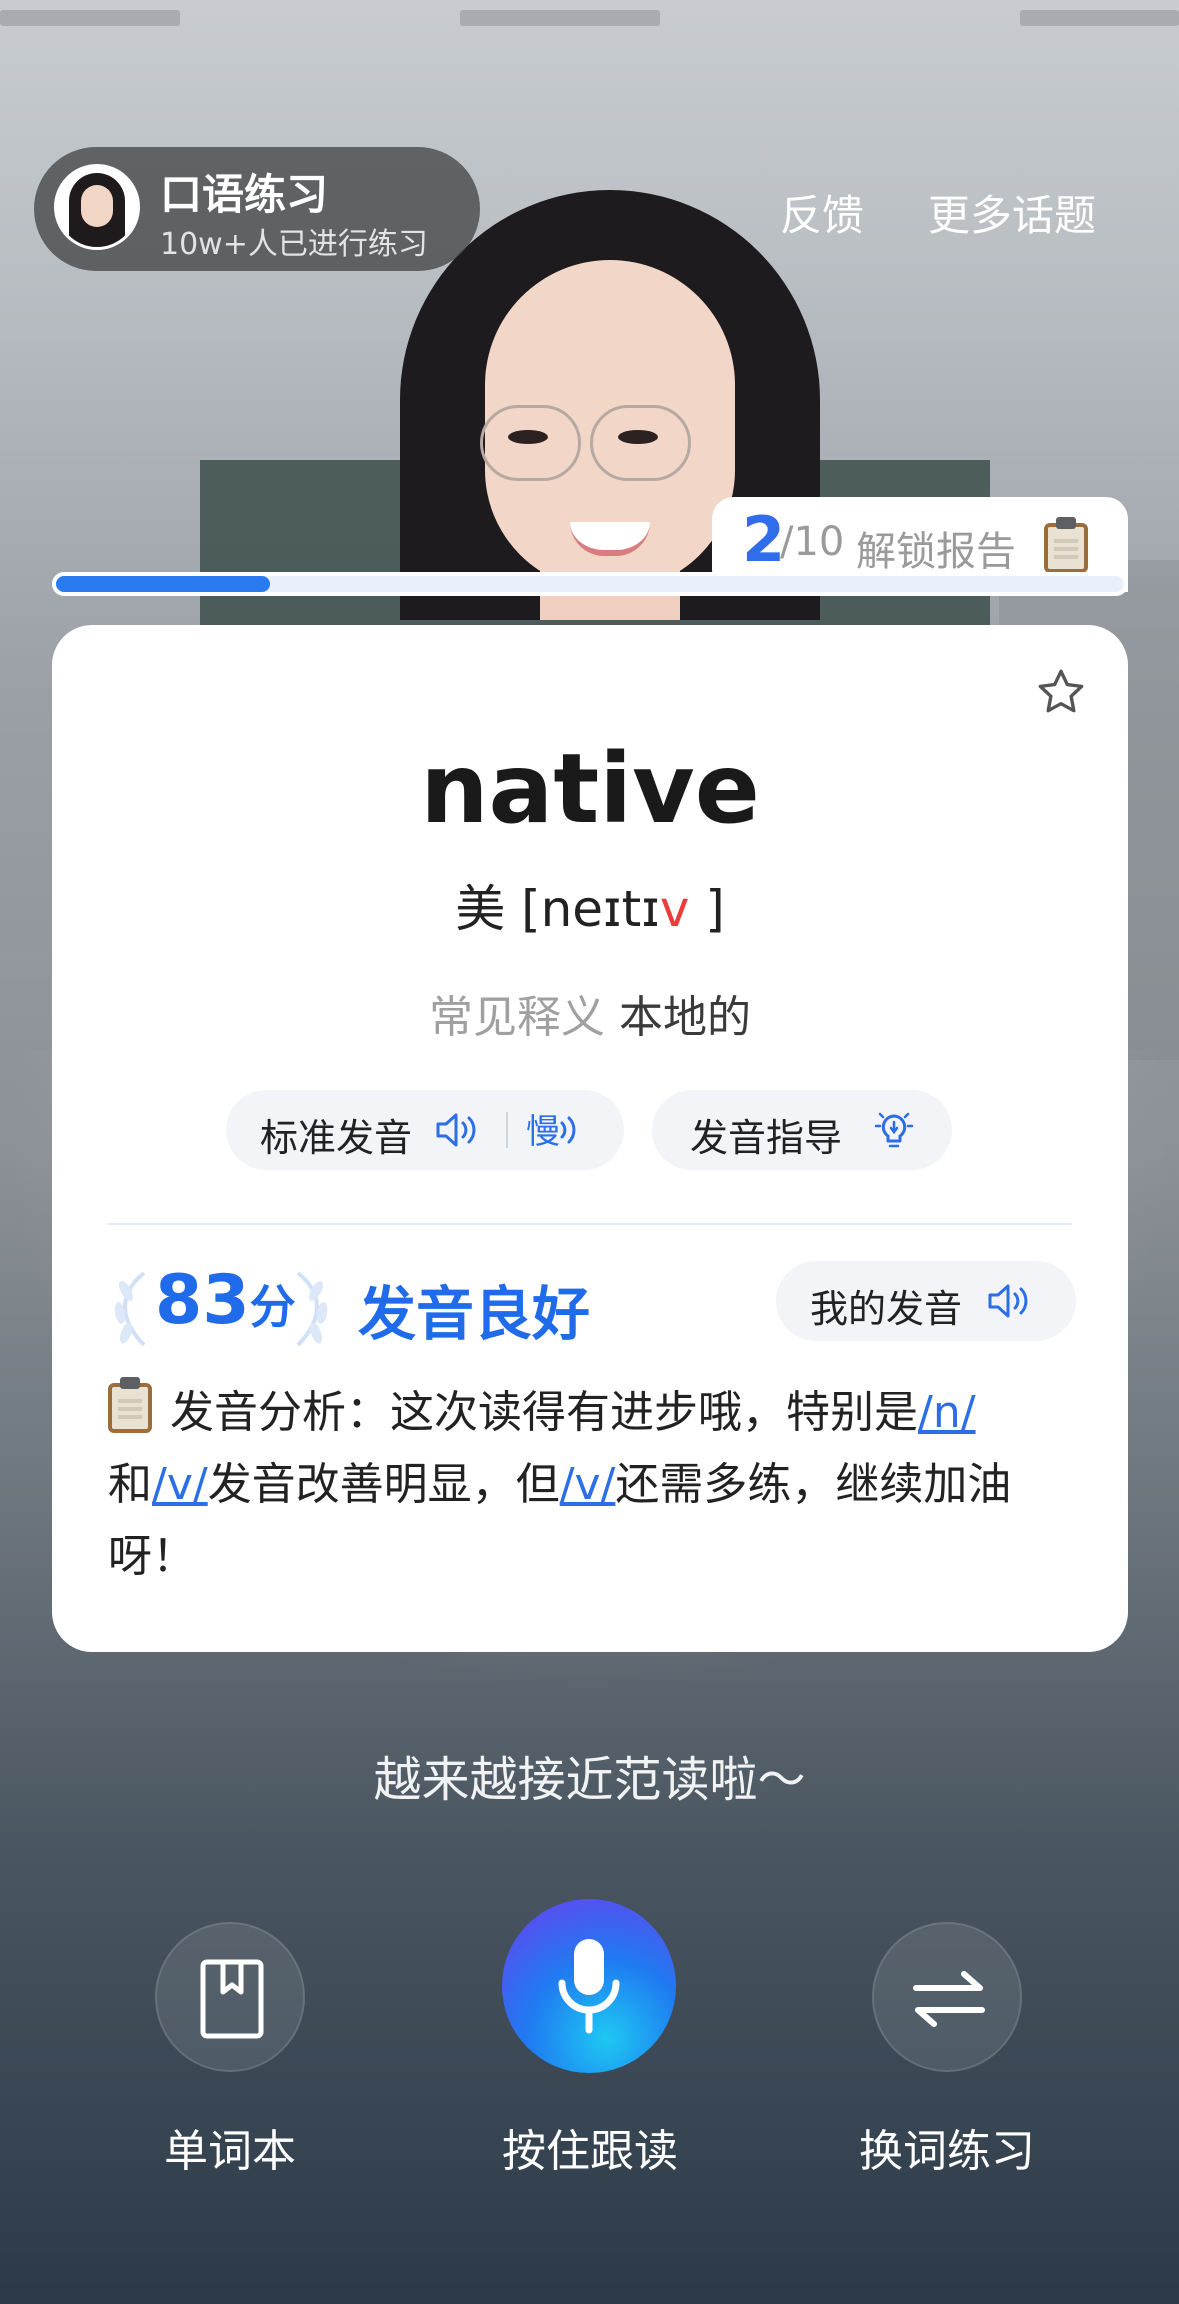 Image resolution: width=1179 pixels, height=2304 pixels. What do you see at coordinates (544, 1412) in the screenshot?
I see `analysis-text: 发音分析：这次读得有进步哦，特别是` at bounding box center [544, 1412].